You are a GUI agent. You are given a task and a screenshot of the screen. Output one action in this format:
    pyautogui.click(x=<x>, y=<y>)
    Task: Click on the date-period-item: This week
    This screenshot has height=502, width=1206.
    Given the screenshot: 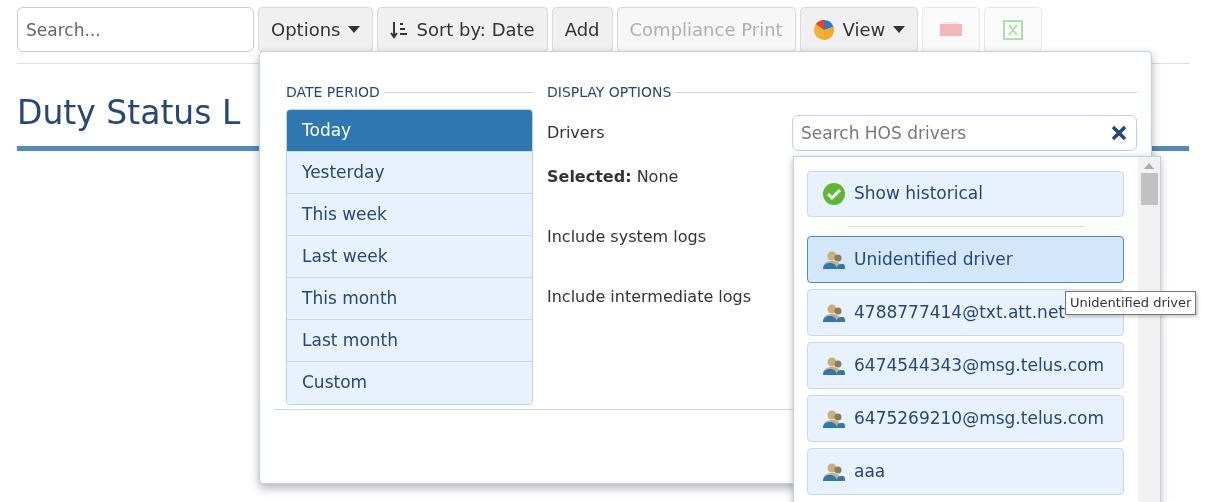 What is the action you would take?
    pyautogui.click(x=409, y=215)
    